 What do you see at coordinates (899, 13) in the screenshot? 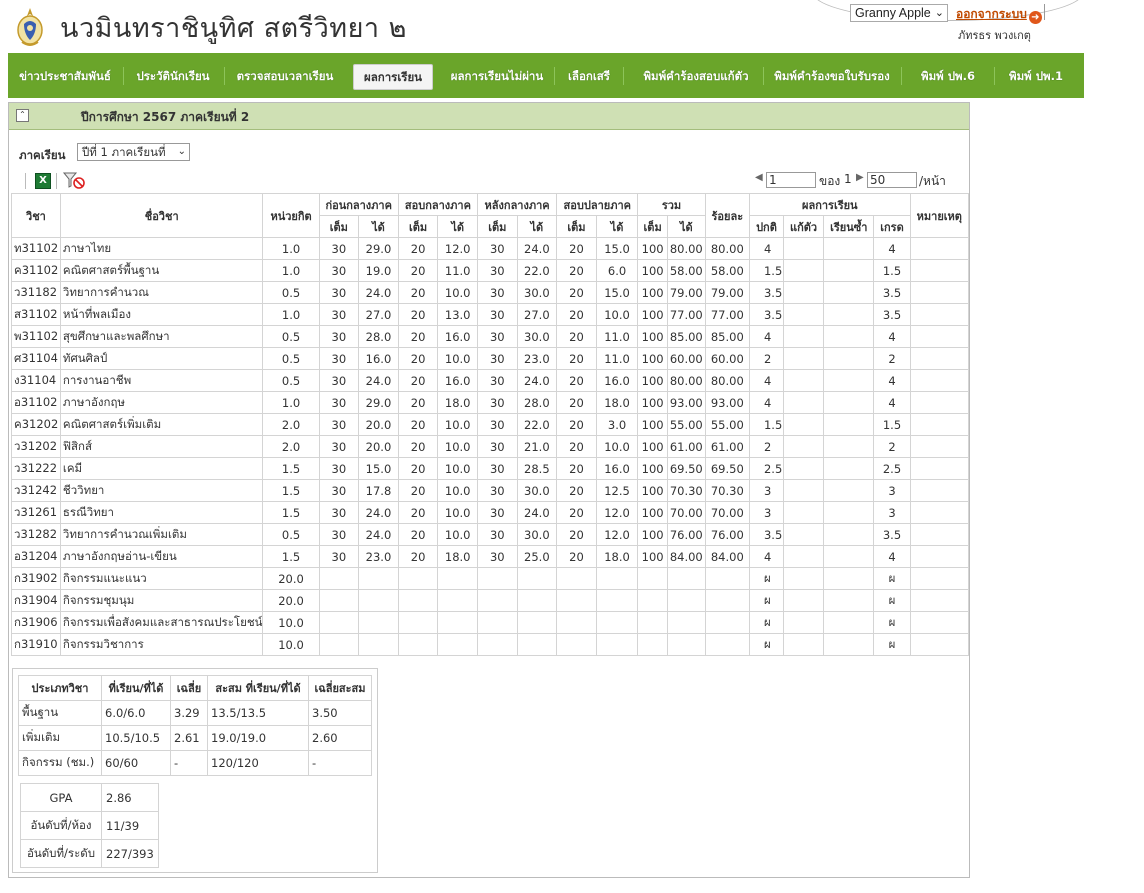
I see `theme-select: Granny Apple ⌄` at bounding box center [899, 13].